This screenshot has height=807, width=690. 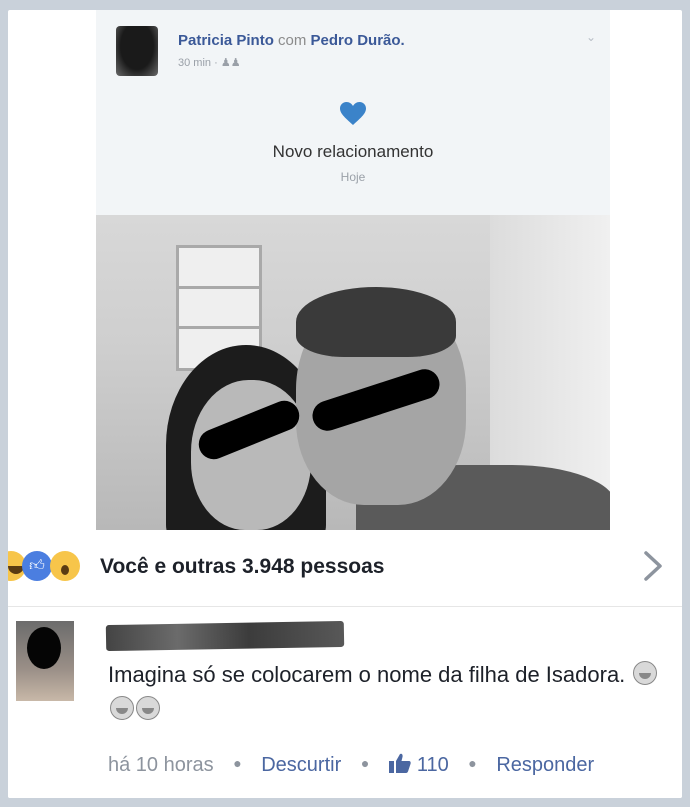 I want to click on post-meta: 30 min · ♟♟, so click(x=209, y=62).